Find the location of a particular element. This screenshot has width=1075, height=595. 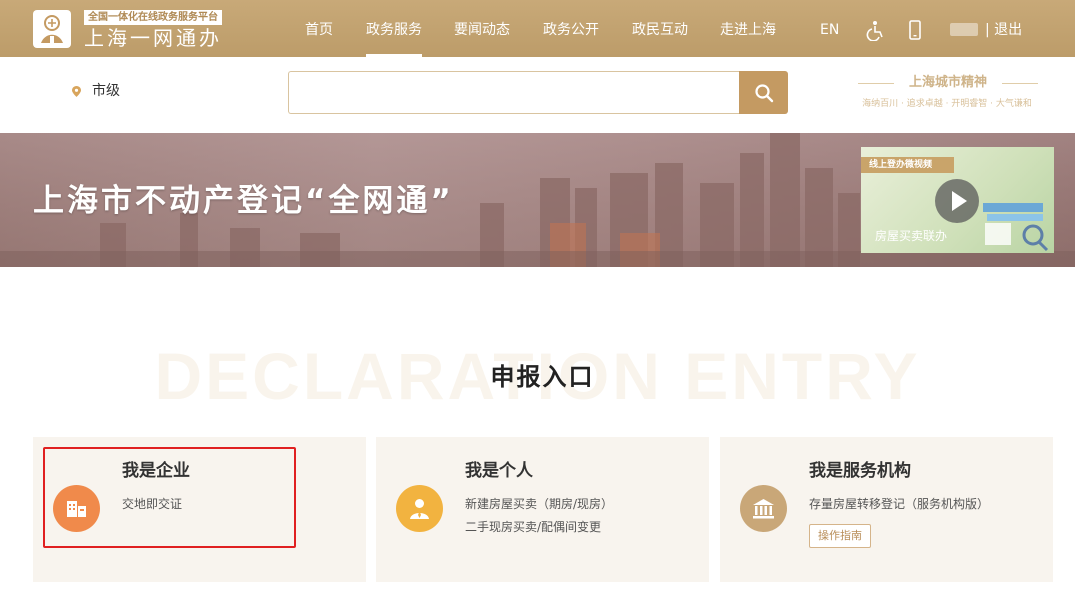

logo is located at coordinates (52, 29).